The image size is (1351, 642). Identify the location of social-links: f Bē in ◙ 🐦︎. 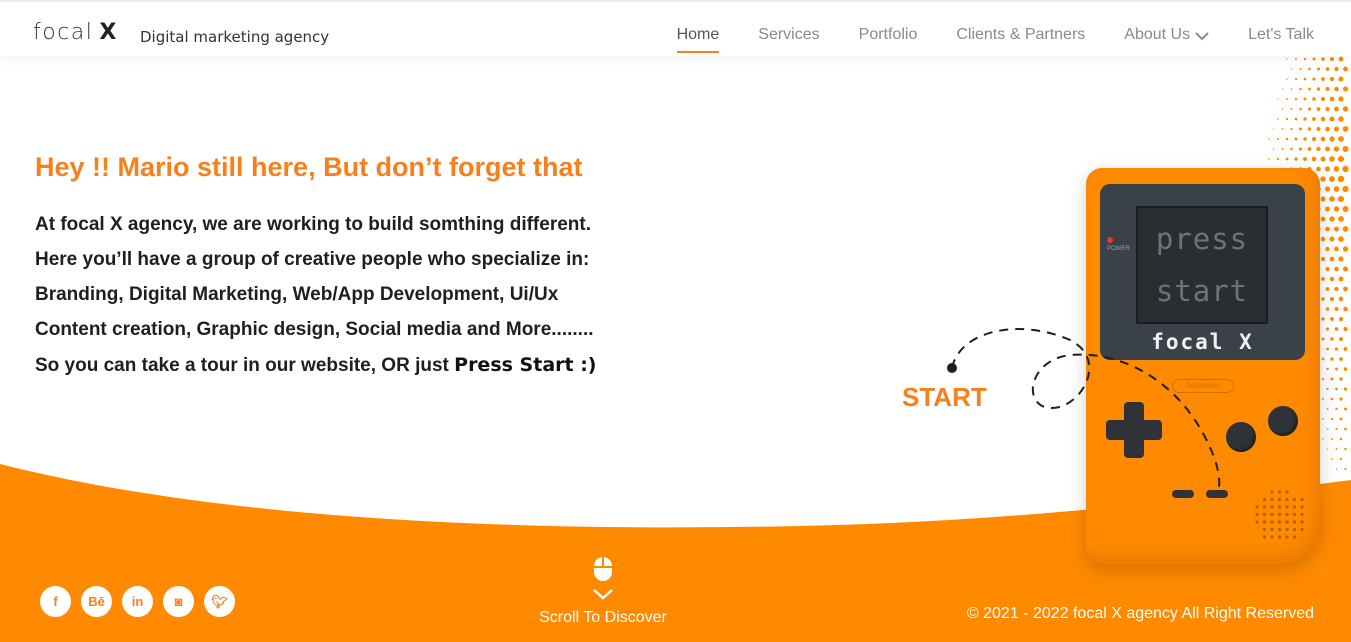
(137, 601).